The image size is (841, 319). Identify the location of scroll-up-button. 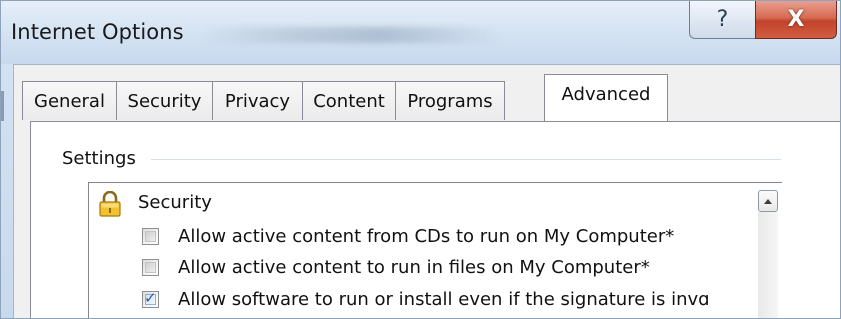
(768, 201).